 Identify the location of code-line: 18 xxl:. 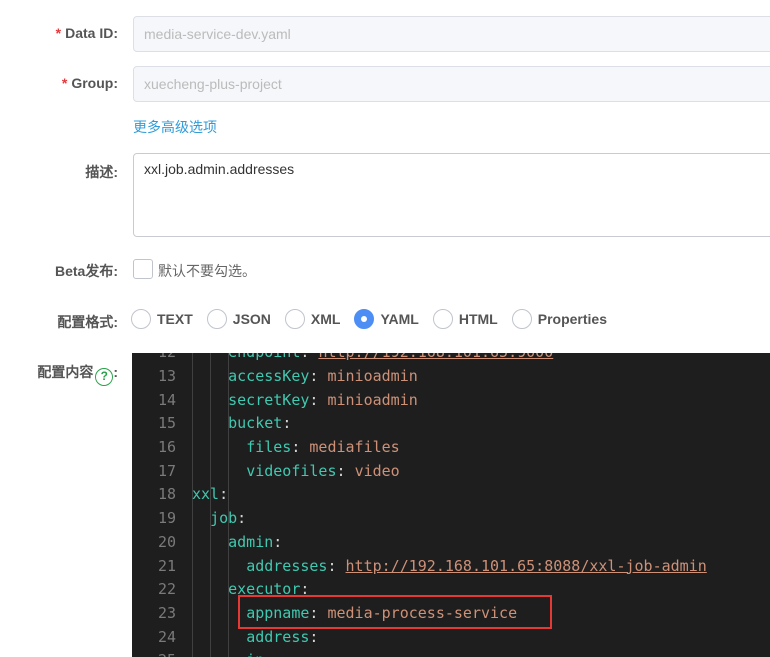
(451, 495).